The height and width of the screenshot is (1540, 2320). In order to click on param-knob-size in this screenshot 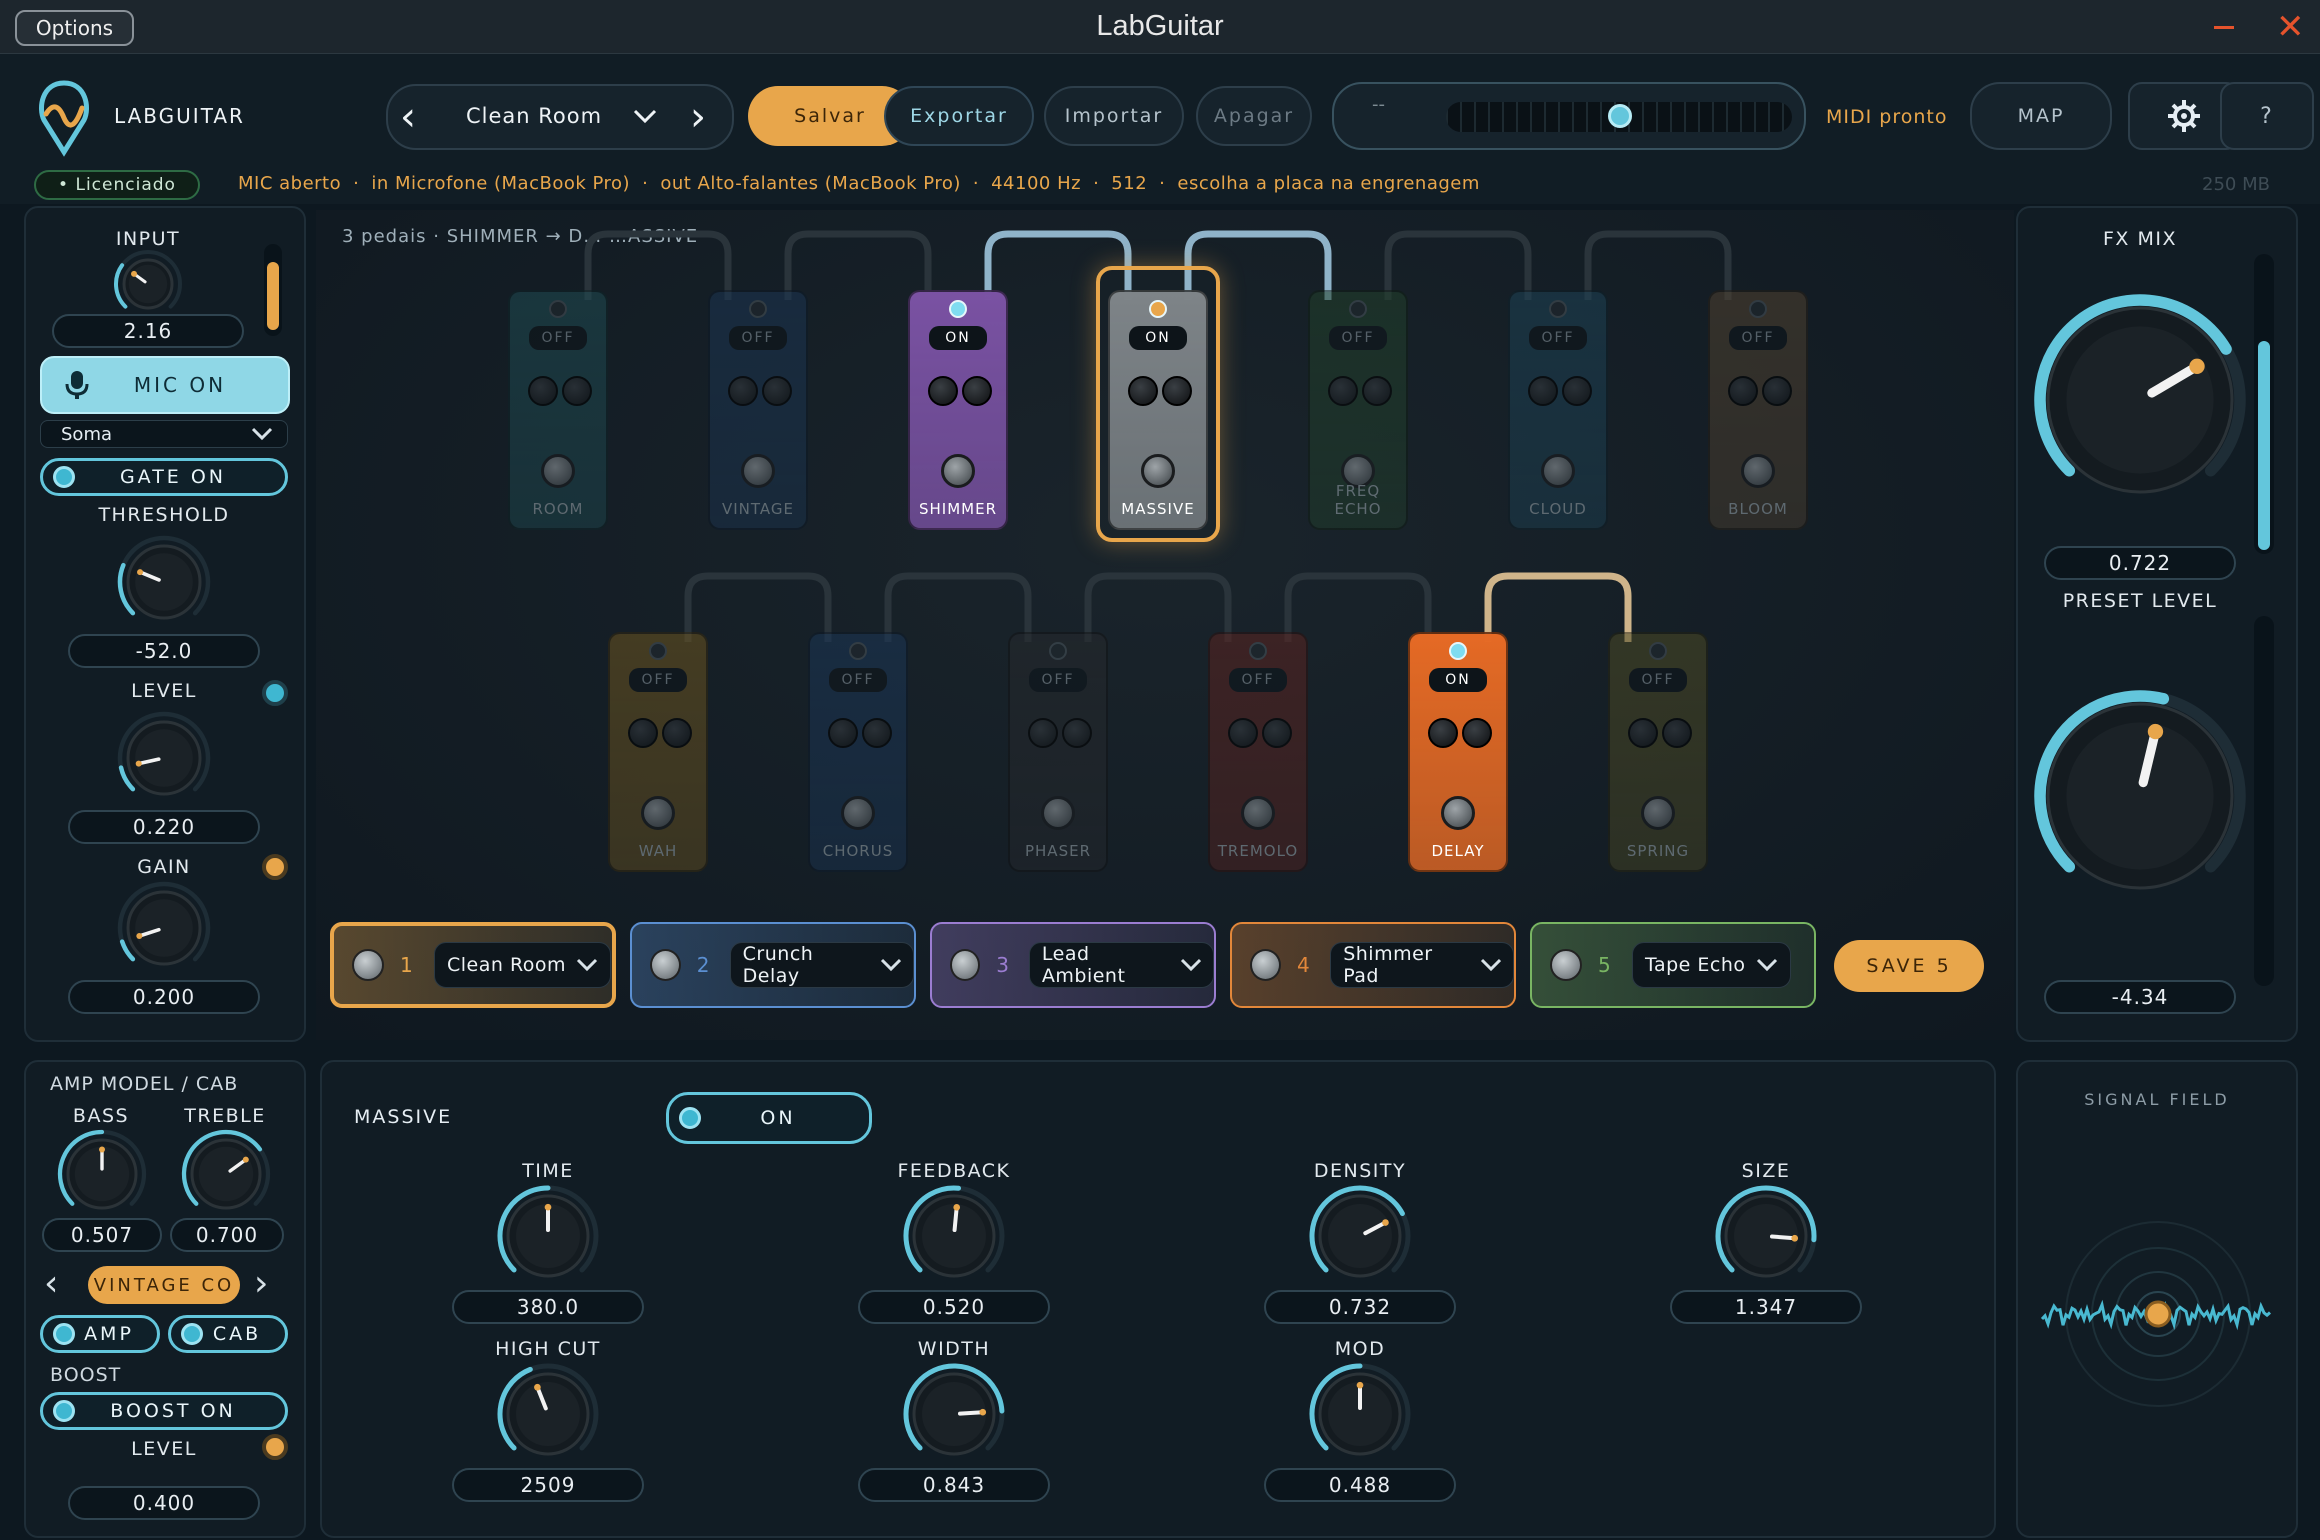, I will do `click(1766, 1236)`.